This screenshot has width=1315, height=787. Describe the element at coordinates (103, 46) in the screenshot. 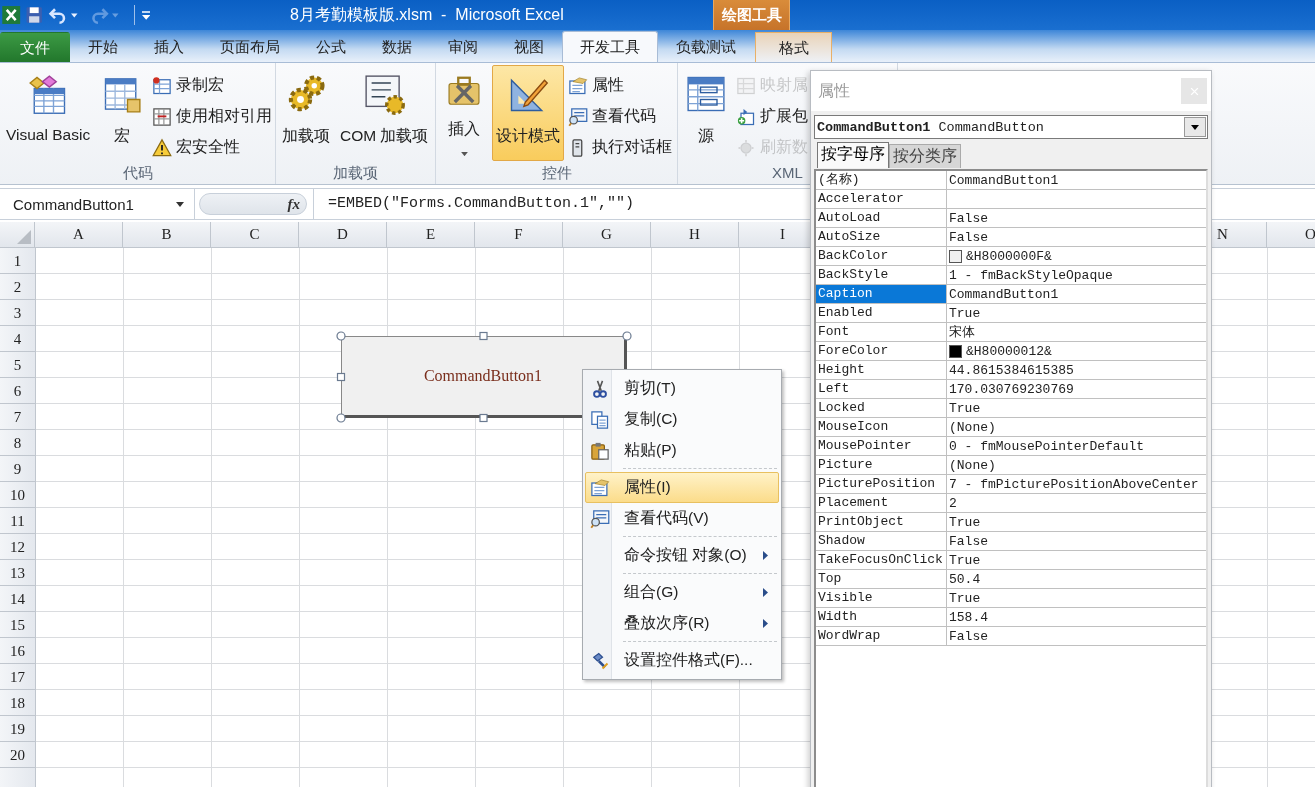

I see `ribbon-tab: 开始` at that location.